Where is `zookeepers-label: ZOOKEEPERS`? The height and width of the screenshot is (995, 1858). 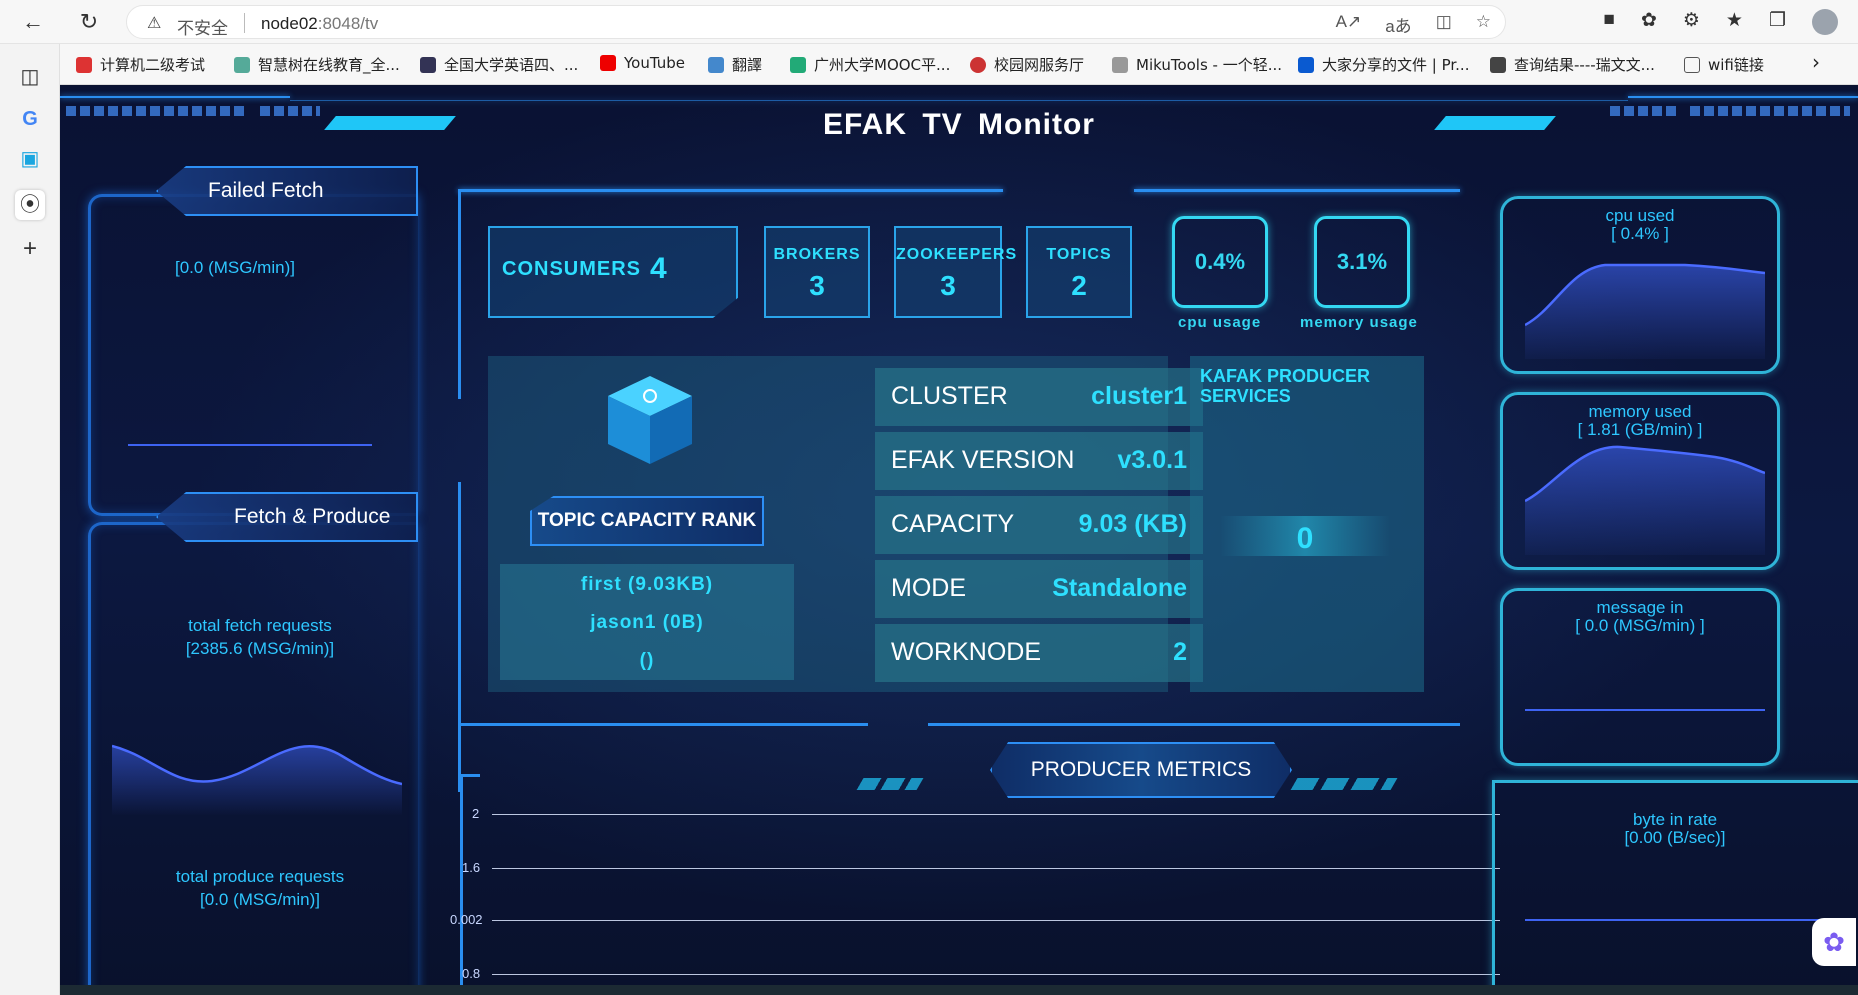
zookeepers-label: ZOOKEEPERS is located at coordinates (957, 254).